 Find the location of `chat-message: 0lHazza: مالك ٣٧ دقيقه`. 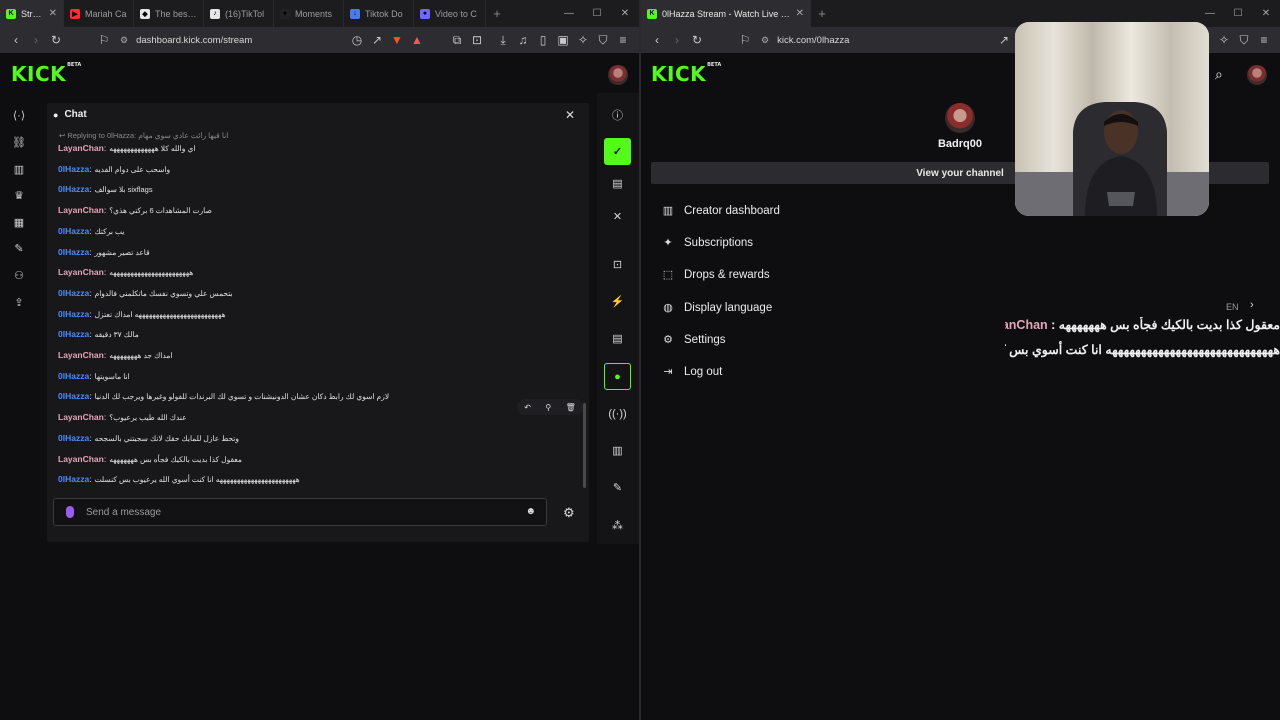

chat-message: 0lHazza: مالك ٣٧ دقيقه is located at coordinates (98, 334).